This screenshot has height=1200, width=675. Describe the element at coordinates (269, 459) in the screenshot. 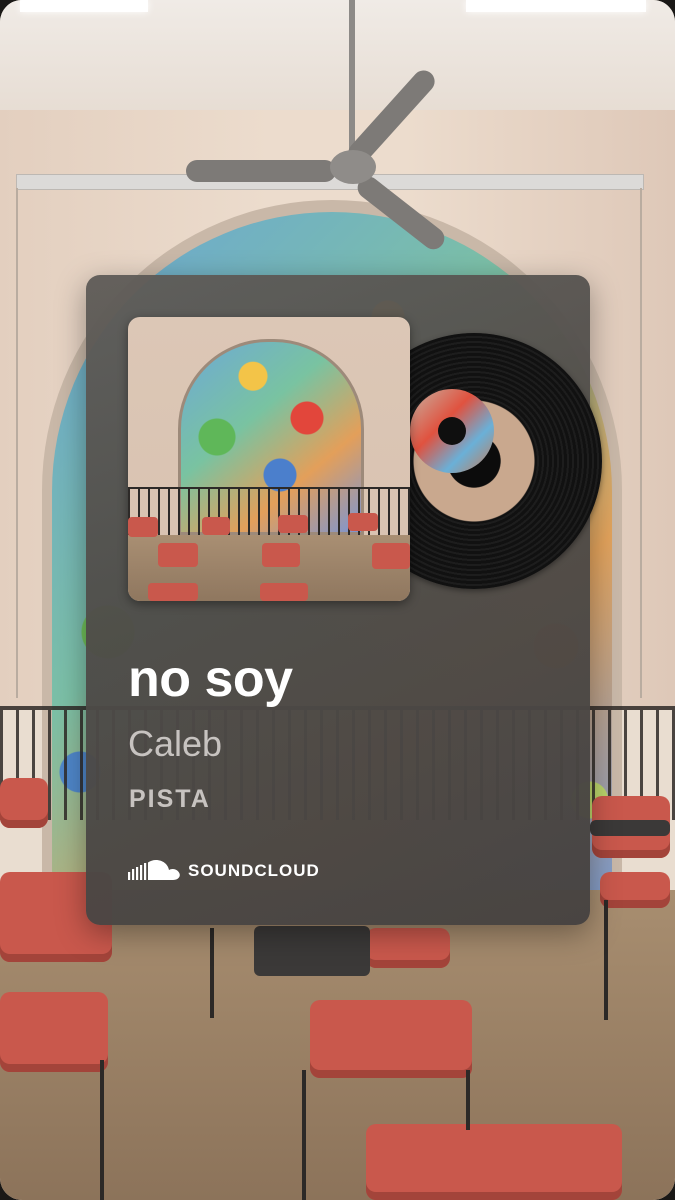

I see `album-cover` at that location.